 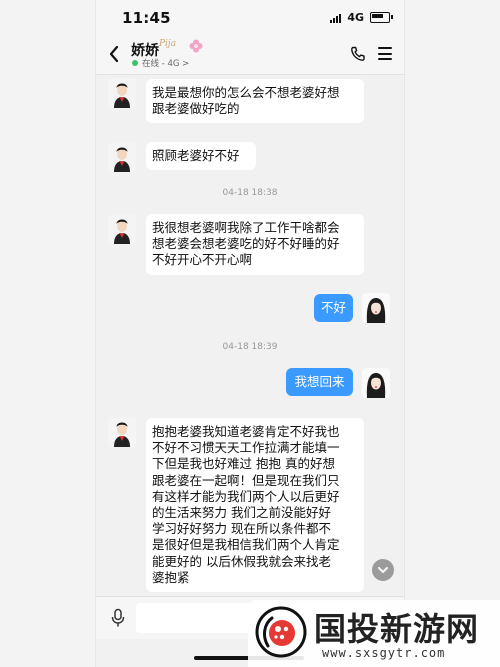 I want to click on message-bubble-outgoing: 不好, so click(x=333, y=308).